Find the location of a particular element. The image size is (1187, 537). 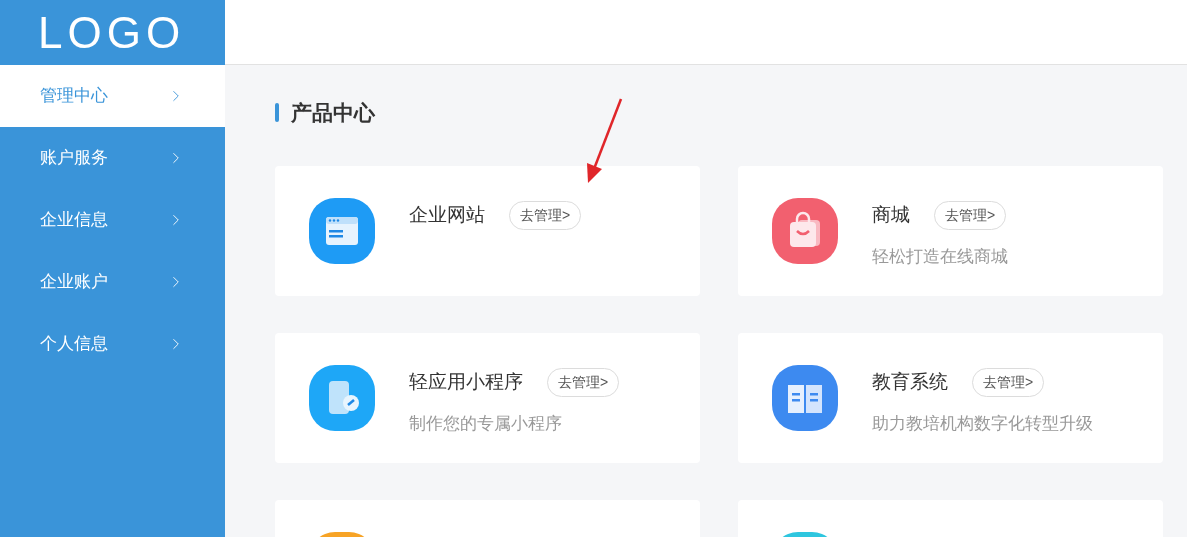

product-name: 商城 is located at coordinates (891, 214).